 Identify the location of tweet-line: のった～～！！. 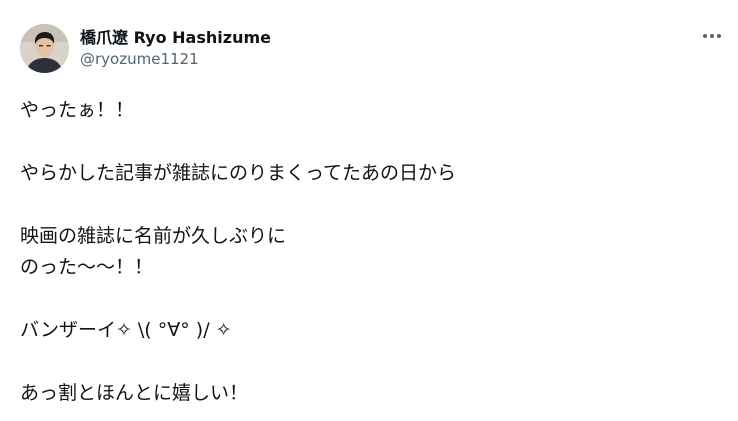
(87, 267).